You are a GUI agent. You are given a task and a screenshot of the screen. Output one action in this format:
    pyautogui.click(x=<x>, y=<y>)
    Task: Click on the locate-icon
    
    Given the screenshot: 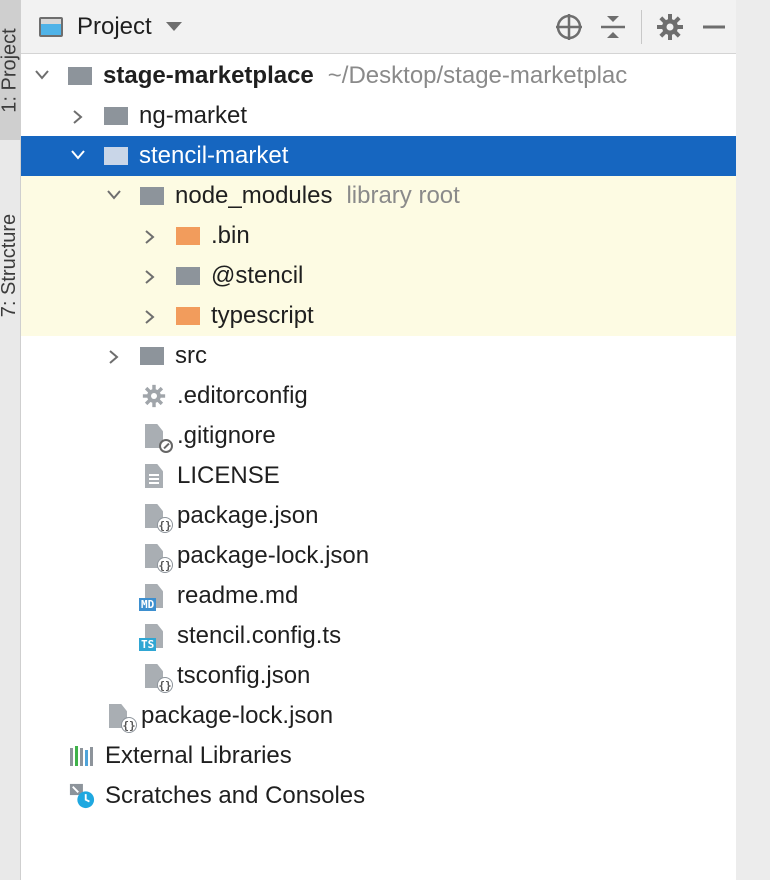 What is the action you would take?
    pyautogui.click(x=569, y=27)
    